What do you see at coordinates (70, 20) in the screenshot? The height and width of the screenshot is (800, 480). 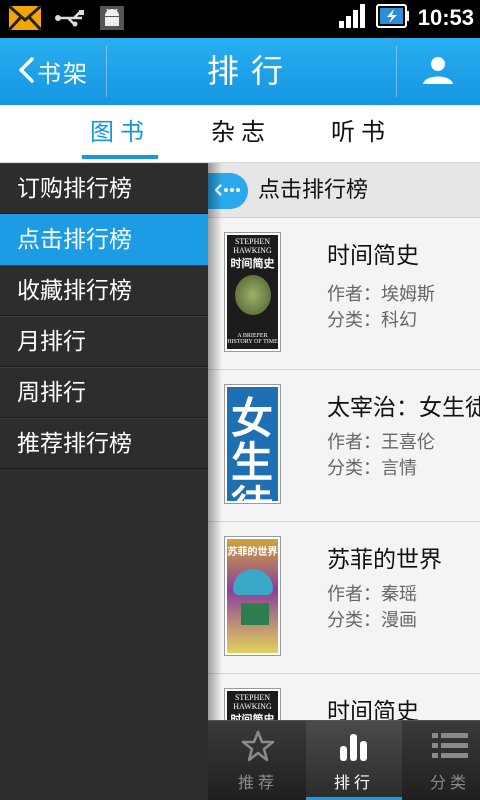 I see `usb-icon` at bounding box center [70, 20].